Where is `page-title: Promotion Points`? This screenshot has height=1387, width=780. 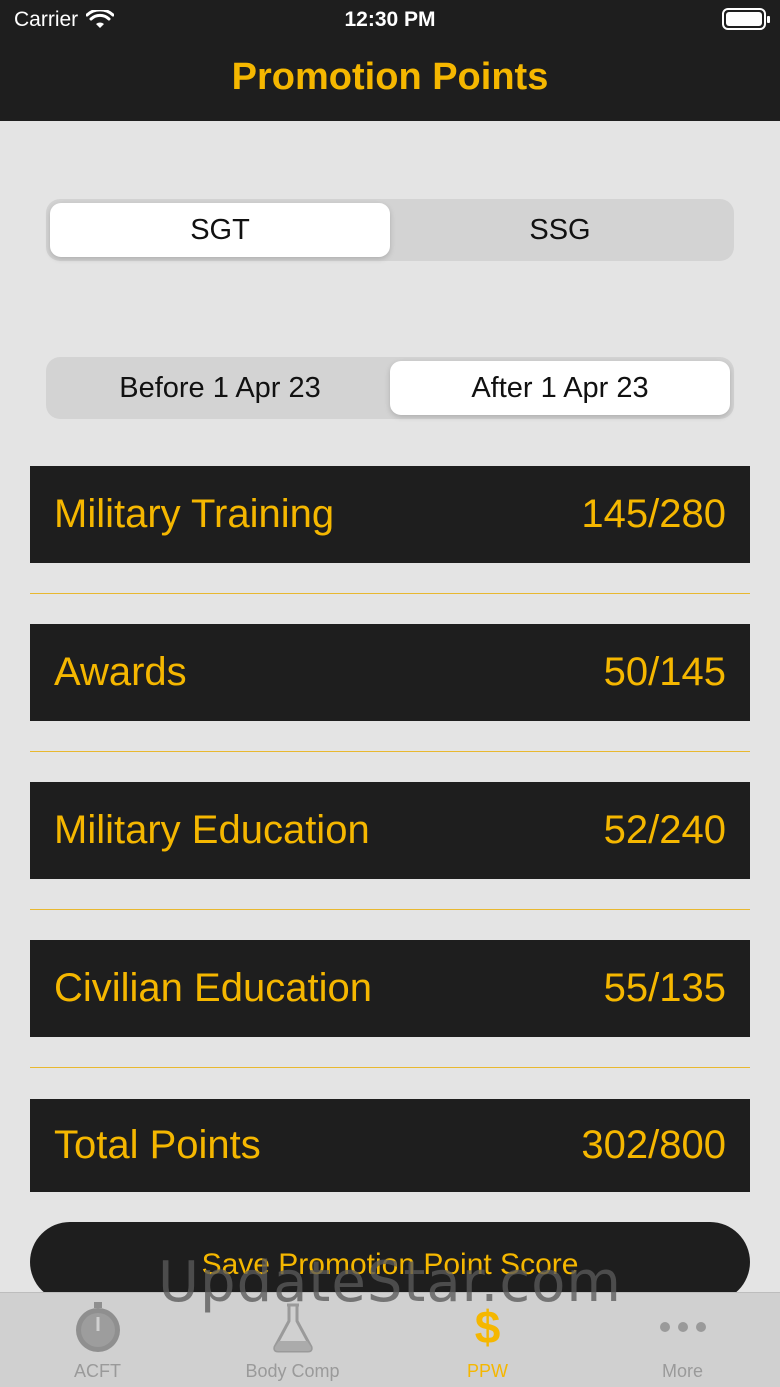
page-title: Promotion Points is located at coordinates (390, 77).